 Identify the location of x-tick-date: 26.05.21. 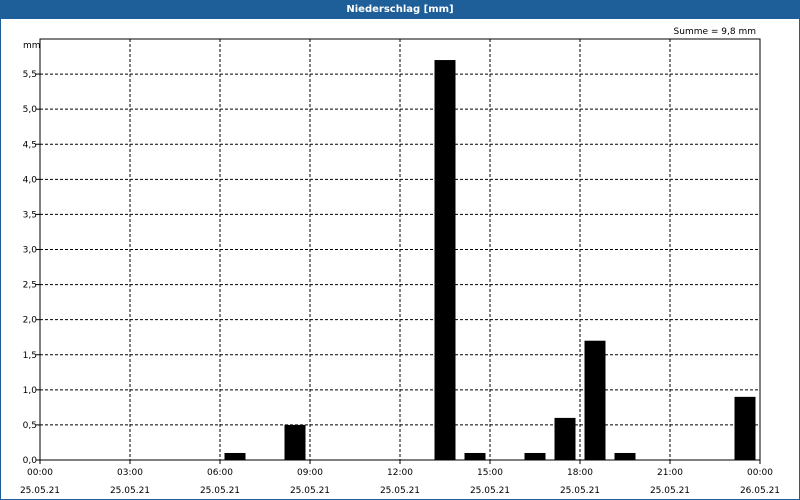
(760, 491).